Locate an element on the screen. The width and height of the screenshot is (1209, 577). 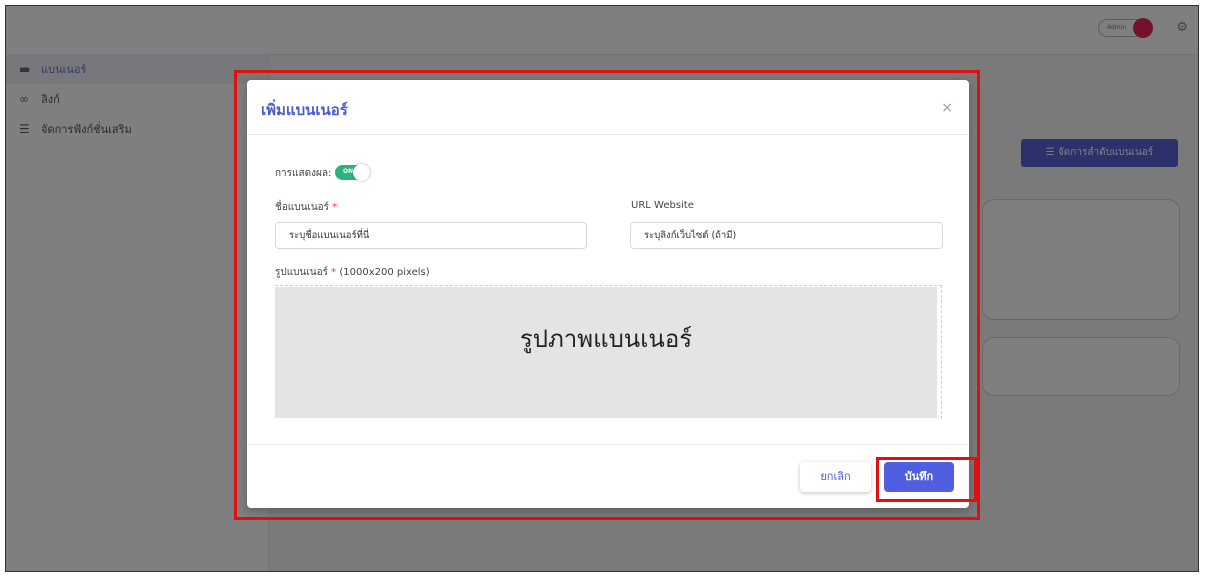
image-upload-area: รูปภาพแบนเนอร์ is located at coordinates (606, 352).